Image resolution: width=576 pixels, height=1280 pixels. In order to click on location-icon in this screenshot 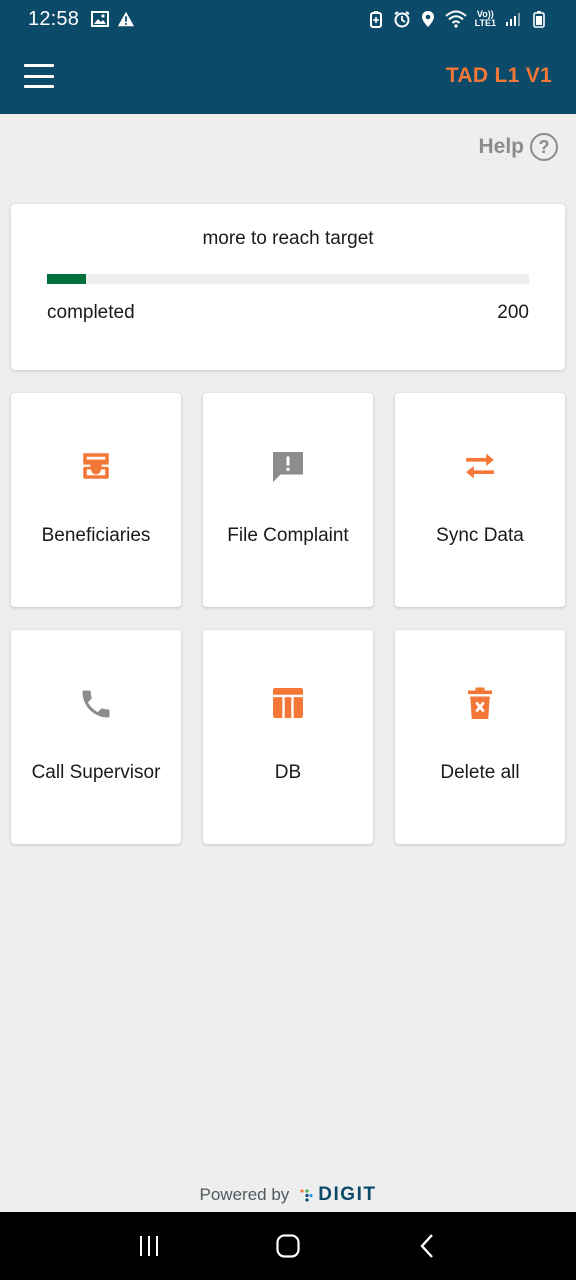, I will do `click(428, 19)`.